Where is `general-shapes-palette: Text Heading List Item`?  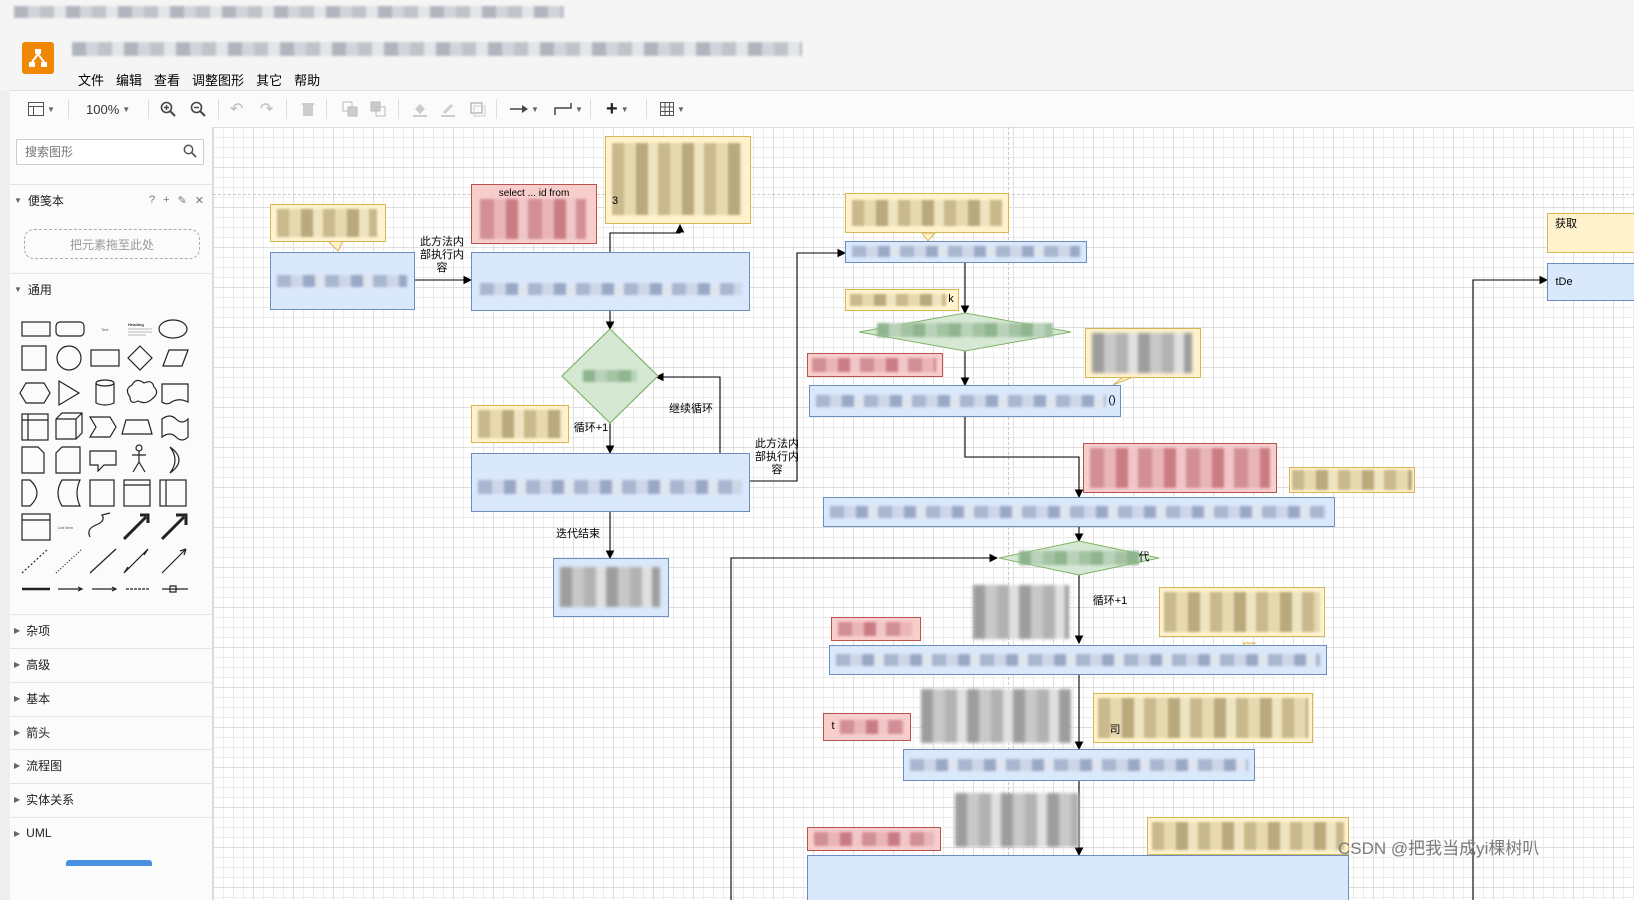
general-shapes-palette: Text Heading List Item is located at coordinates (111, 462).